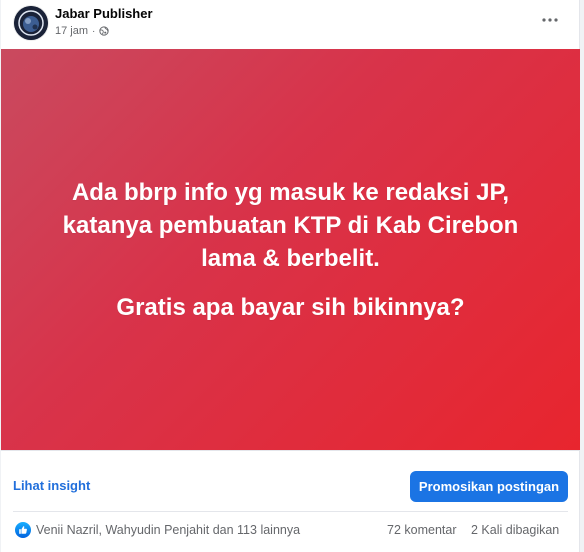  I want to click on post-line-1: Ada bbrp info yg masuk ke redaksi JP,, so click(290, 192).